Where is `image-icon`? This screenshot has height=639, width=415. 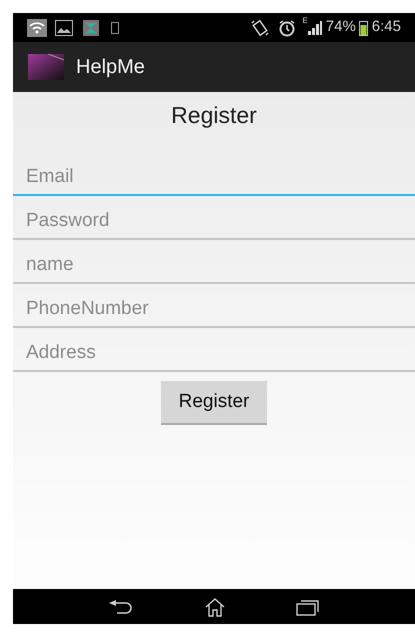
image-icon is located at coordinates (64, 28).